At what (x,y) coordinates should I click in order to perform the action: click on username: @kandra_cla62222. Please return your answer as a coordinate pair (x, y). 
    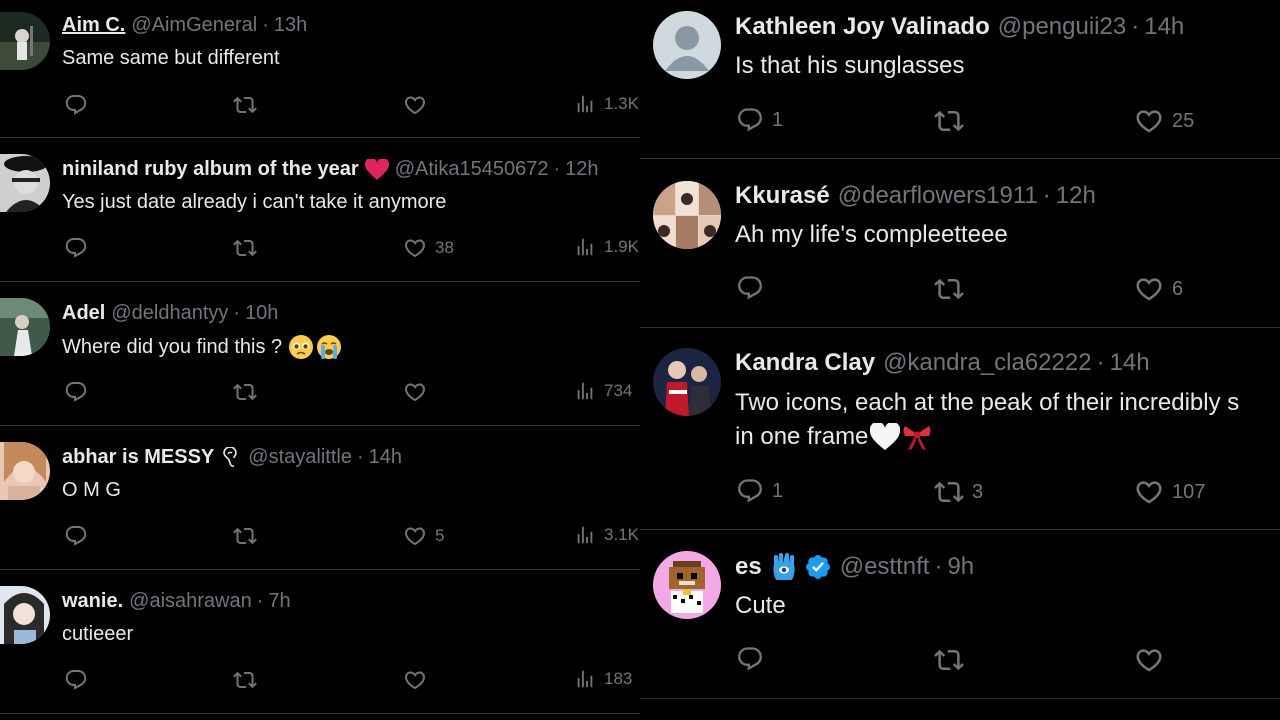
    Looking at the image, I should click on (987, 363).